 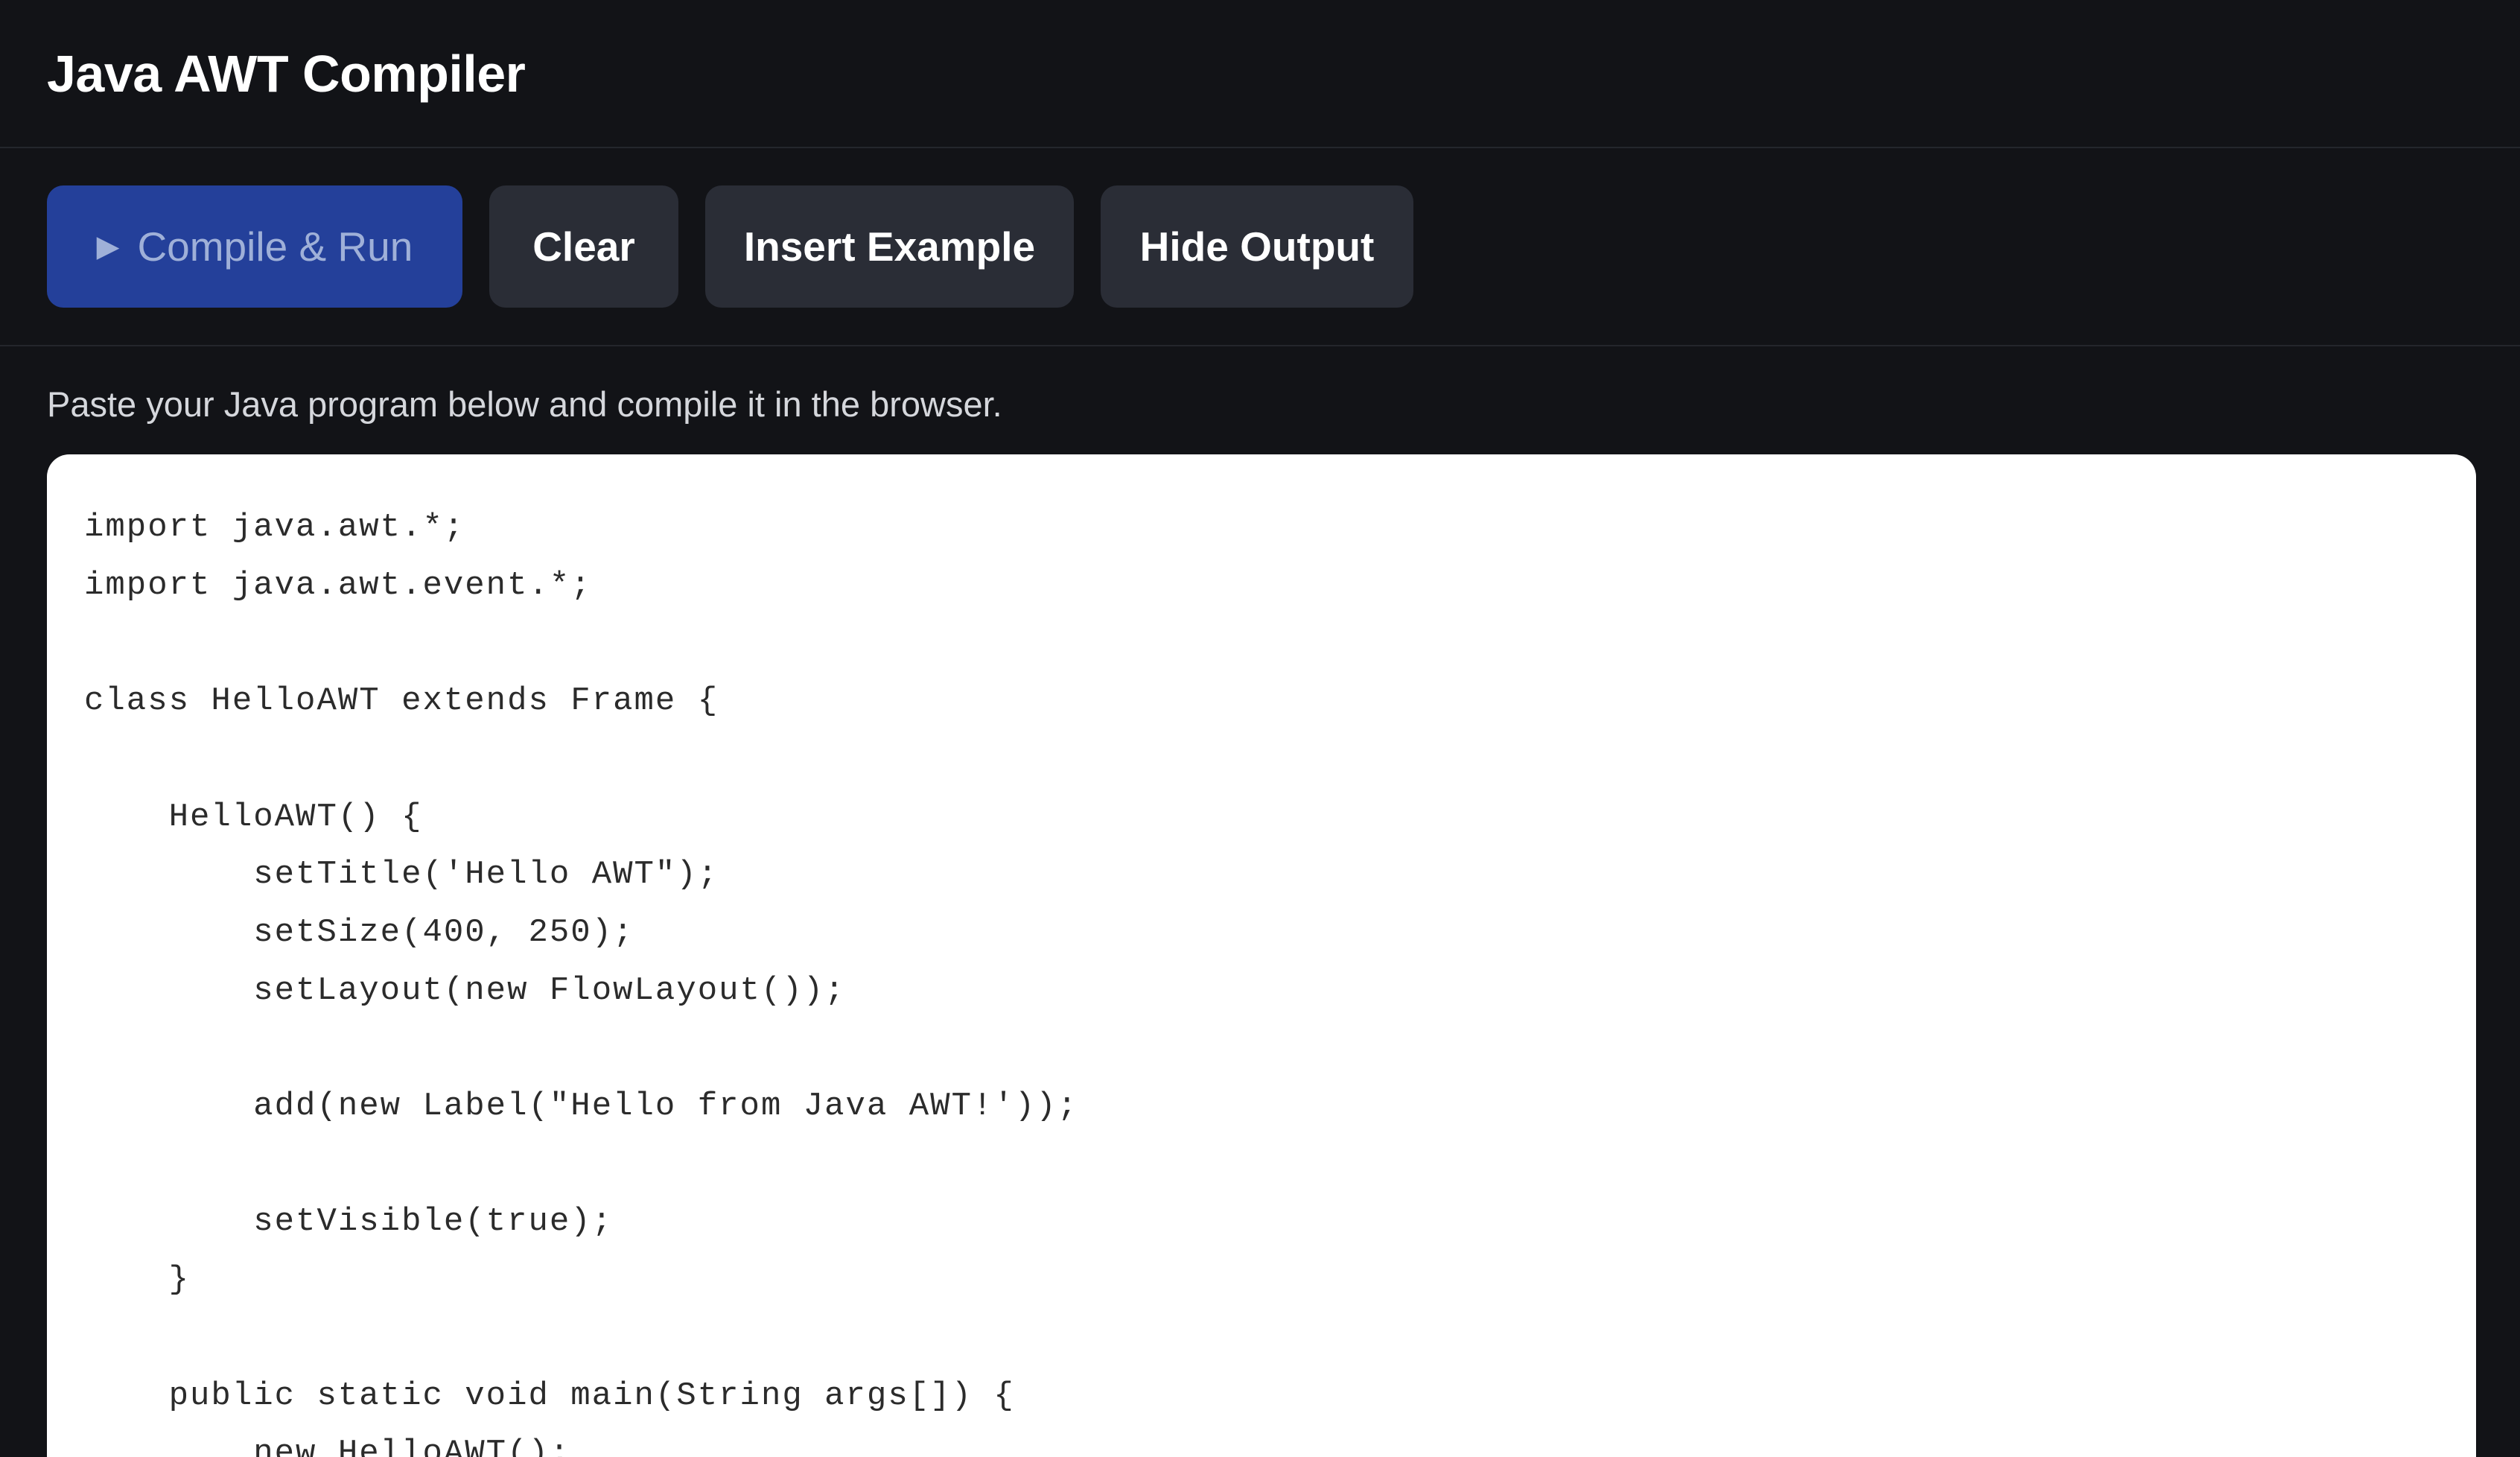 What do you see at coordinates (1260, 74) in the screenshot?
I see `header: Java AWT Compiler` at bounding box center [1260, 74].